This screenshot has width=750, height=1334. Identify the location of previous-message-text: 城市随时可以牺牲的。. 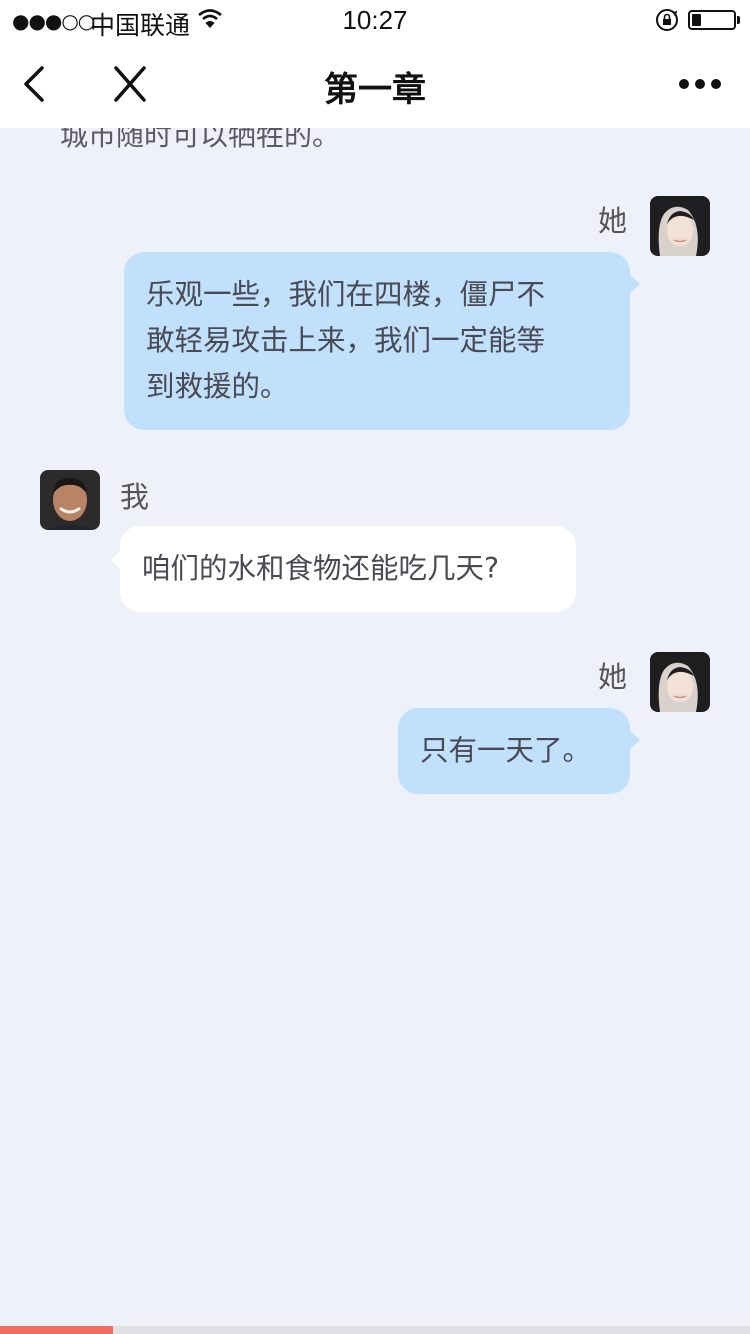
(200, 140).